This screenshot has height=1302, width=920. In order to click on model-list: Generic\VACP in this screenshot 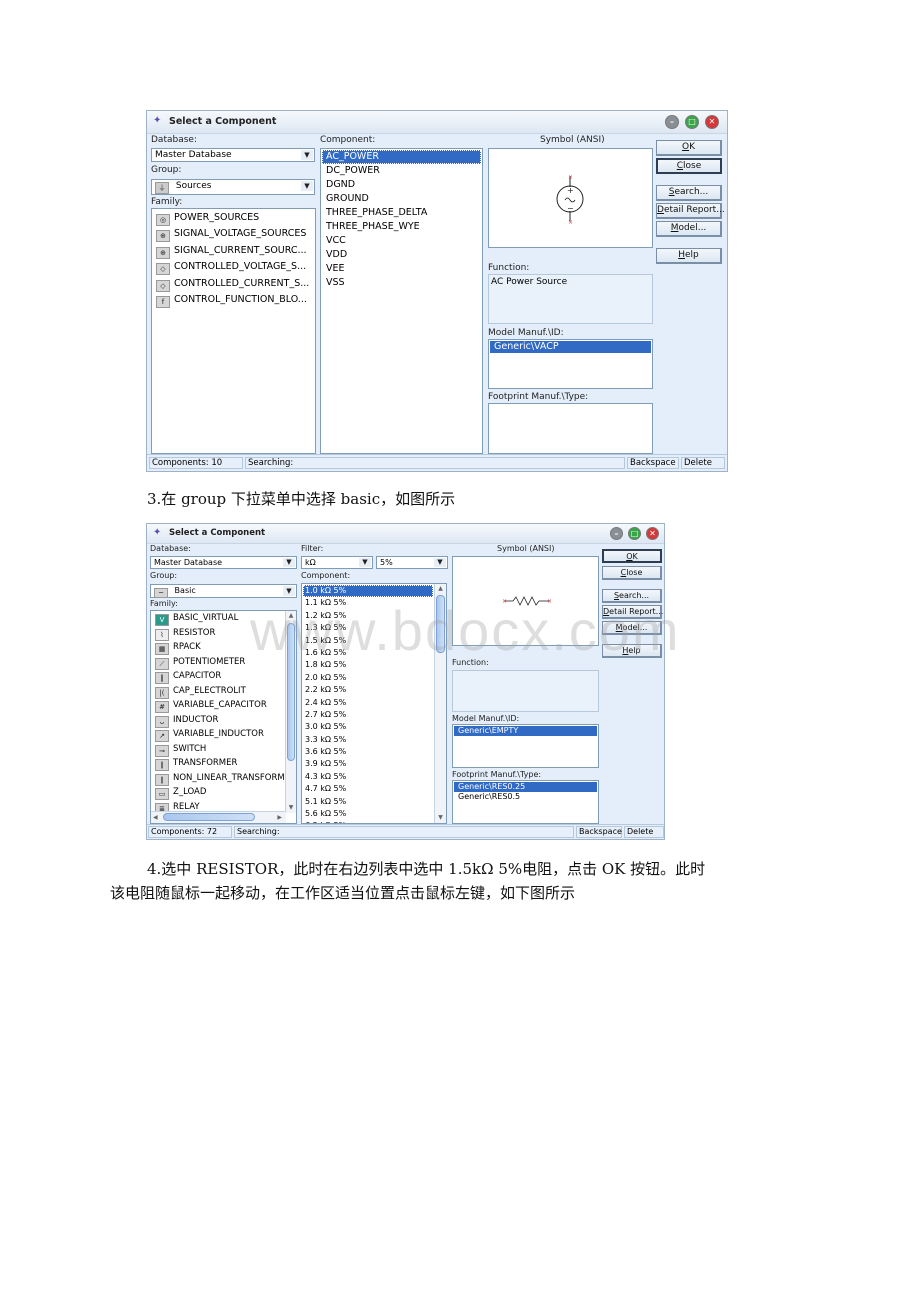, I will do `click(570, 364)`.